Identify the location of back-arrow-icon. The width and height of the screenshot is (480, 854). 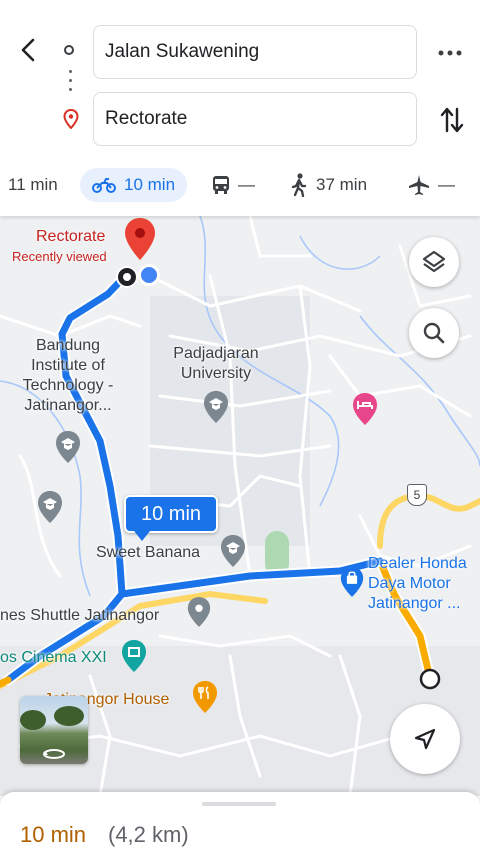
(28, 50).